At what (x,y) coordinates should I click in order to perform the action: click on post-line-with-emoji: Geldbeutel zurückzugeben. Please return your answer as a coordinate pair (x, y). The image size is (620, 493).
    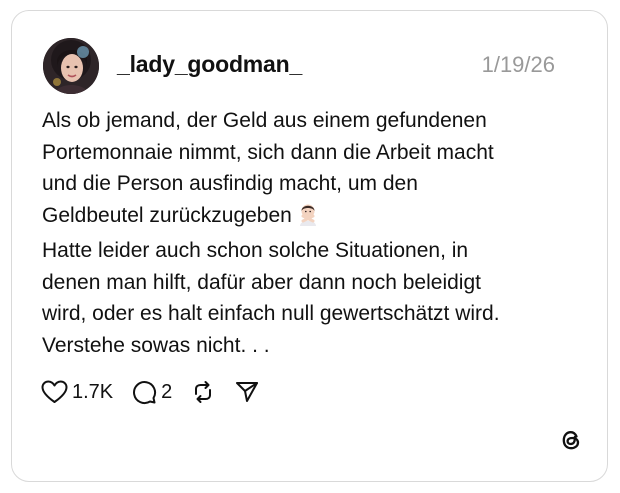
    Looking at the image, I should click on (314, 218).